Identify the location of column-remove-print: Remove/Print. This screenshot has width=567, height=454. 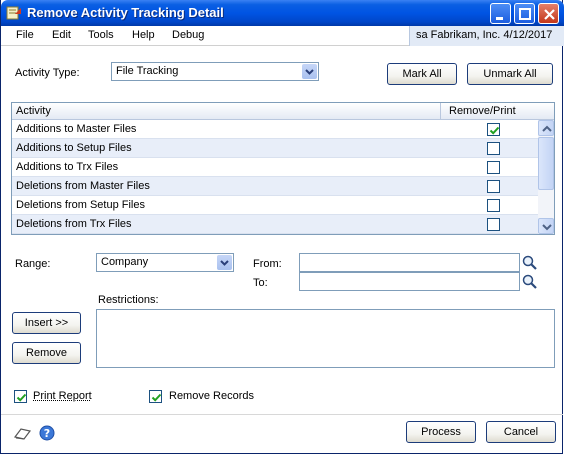
(482, 111).